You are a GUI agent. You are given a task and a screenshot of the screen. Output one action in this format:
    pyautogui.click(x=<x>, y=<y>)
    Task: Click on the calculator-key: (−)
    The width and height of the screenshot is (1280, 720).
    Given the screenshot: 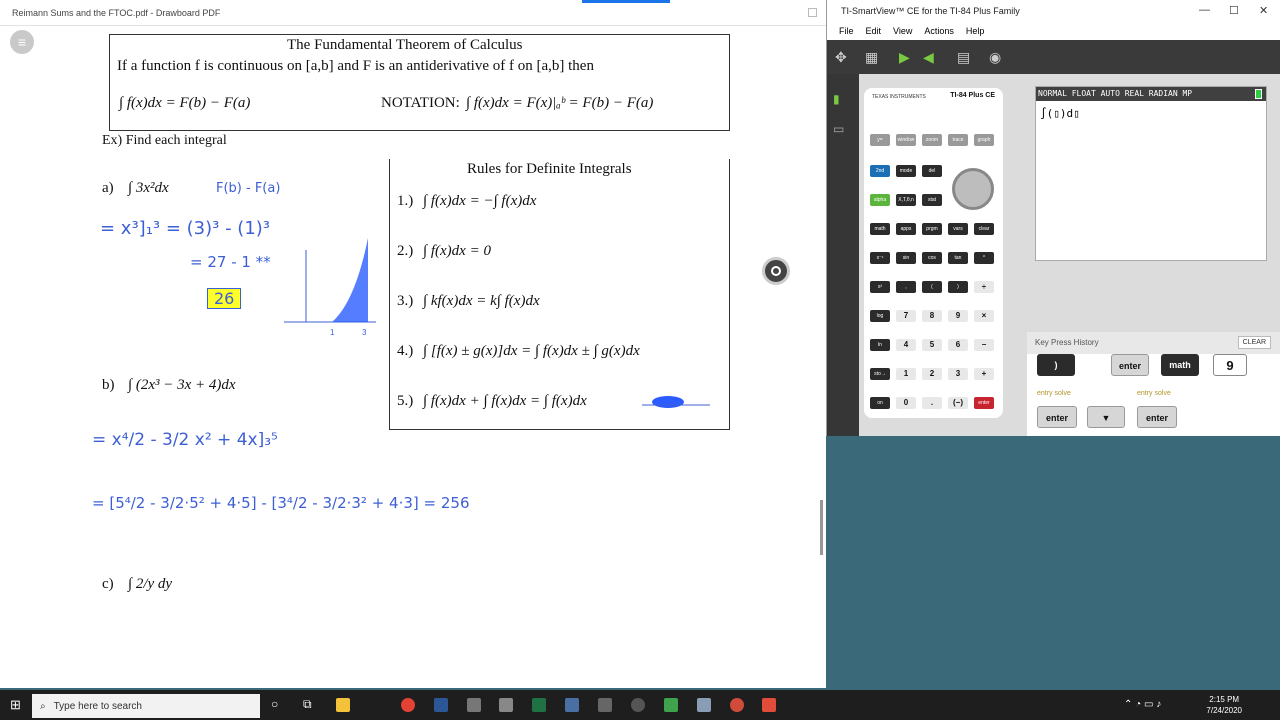 What is the action you would take?
    pyautogui.click(x=958, y=403)
    